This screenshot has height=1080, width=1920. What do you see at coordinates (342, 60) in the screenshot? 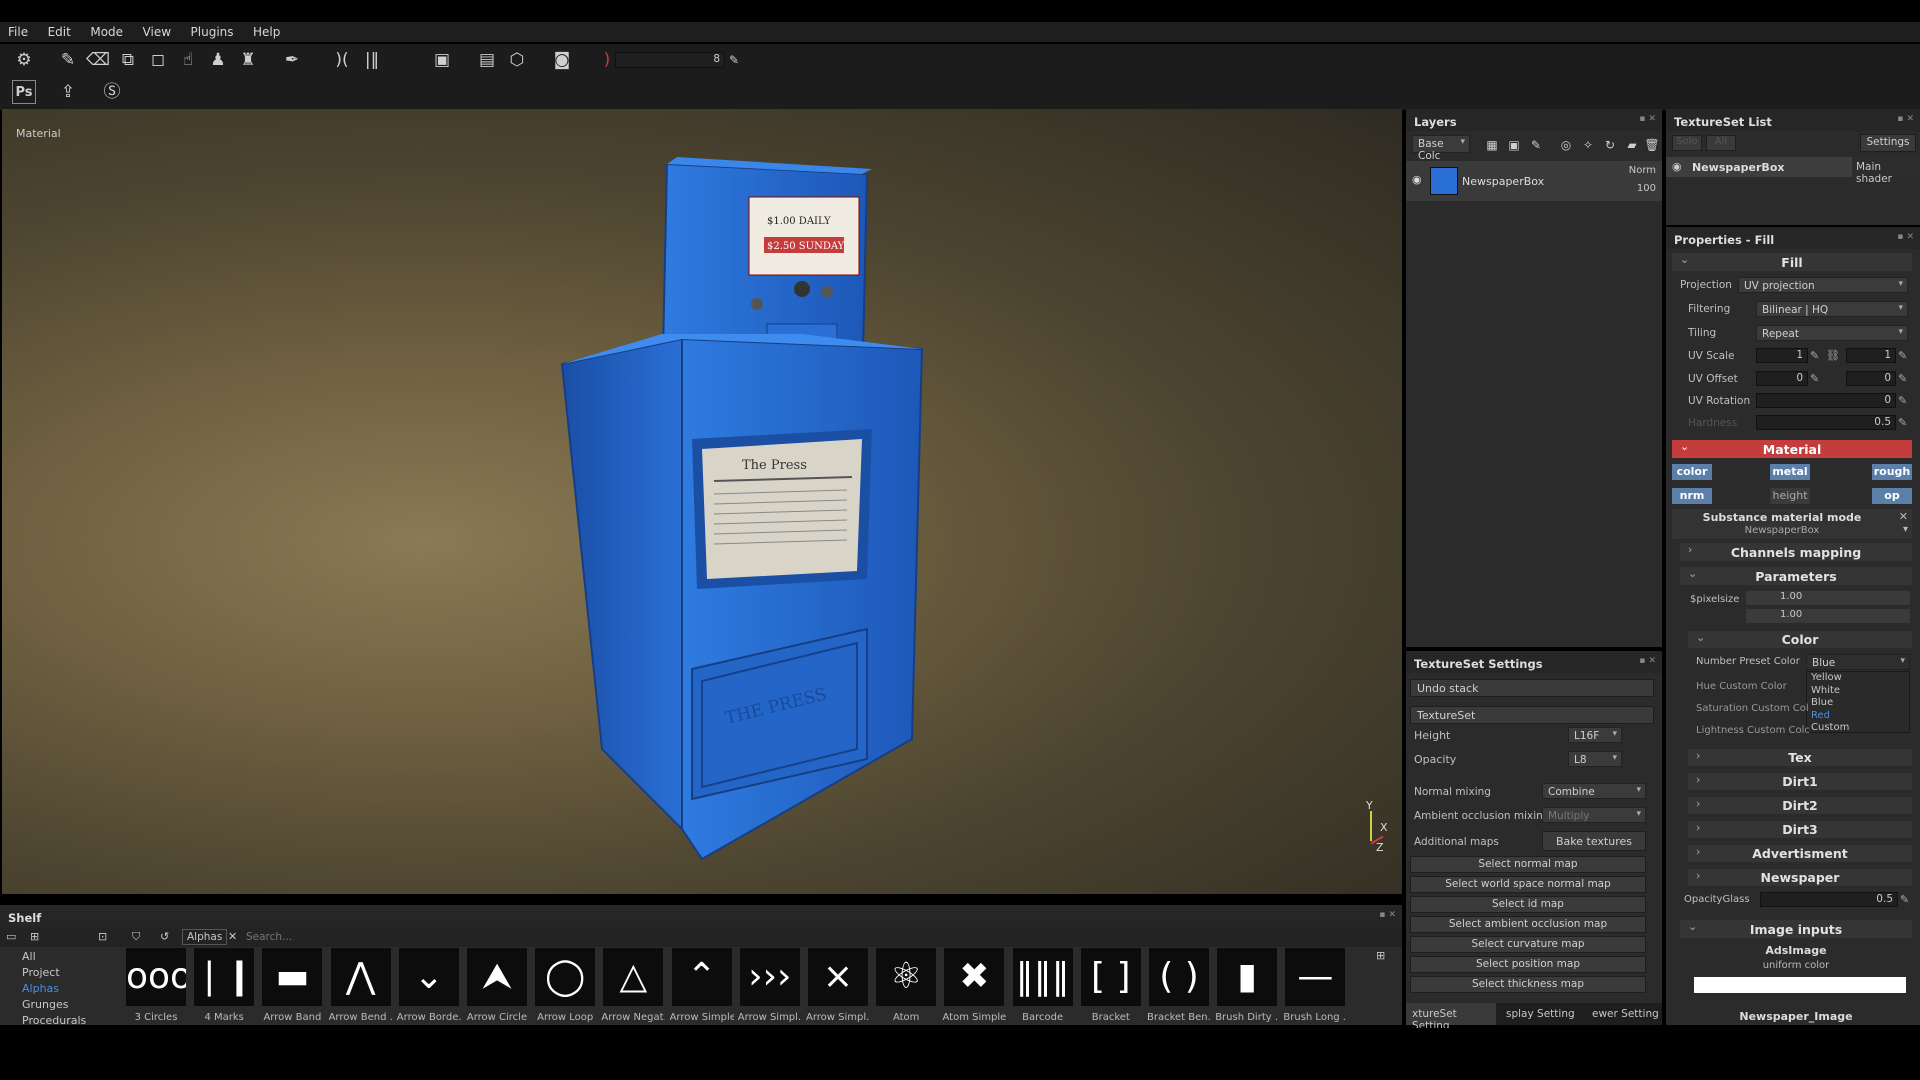
I see `symmetry-icon: )(` at bounding box center [342, 60].